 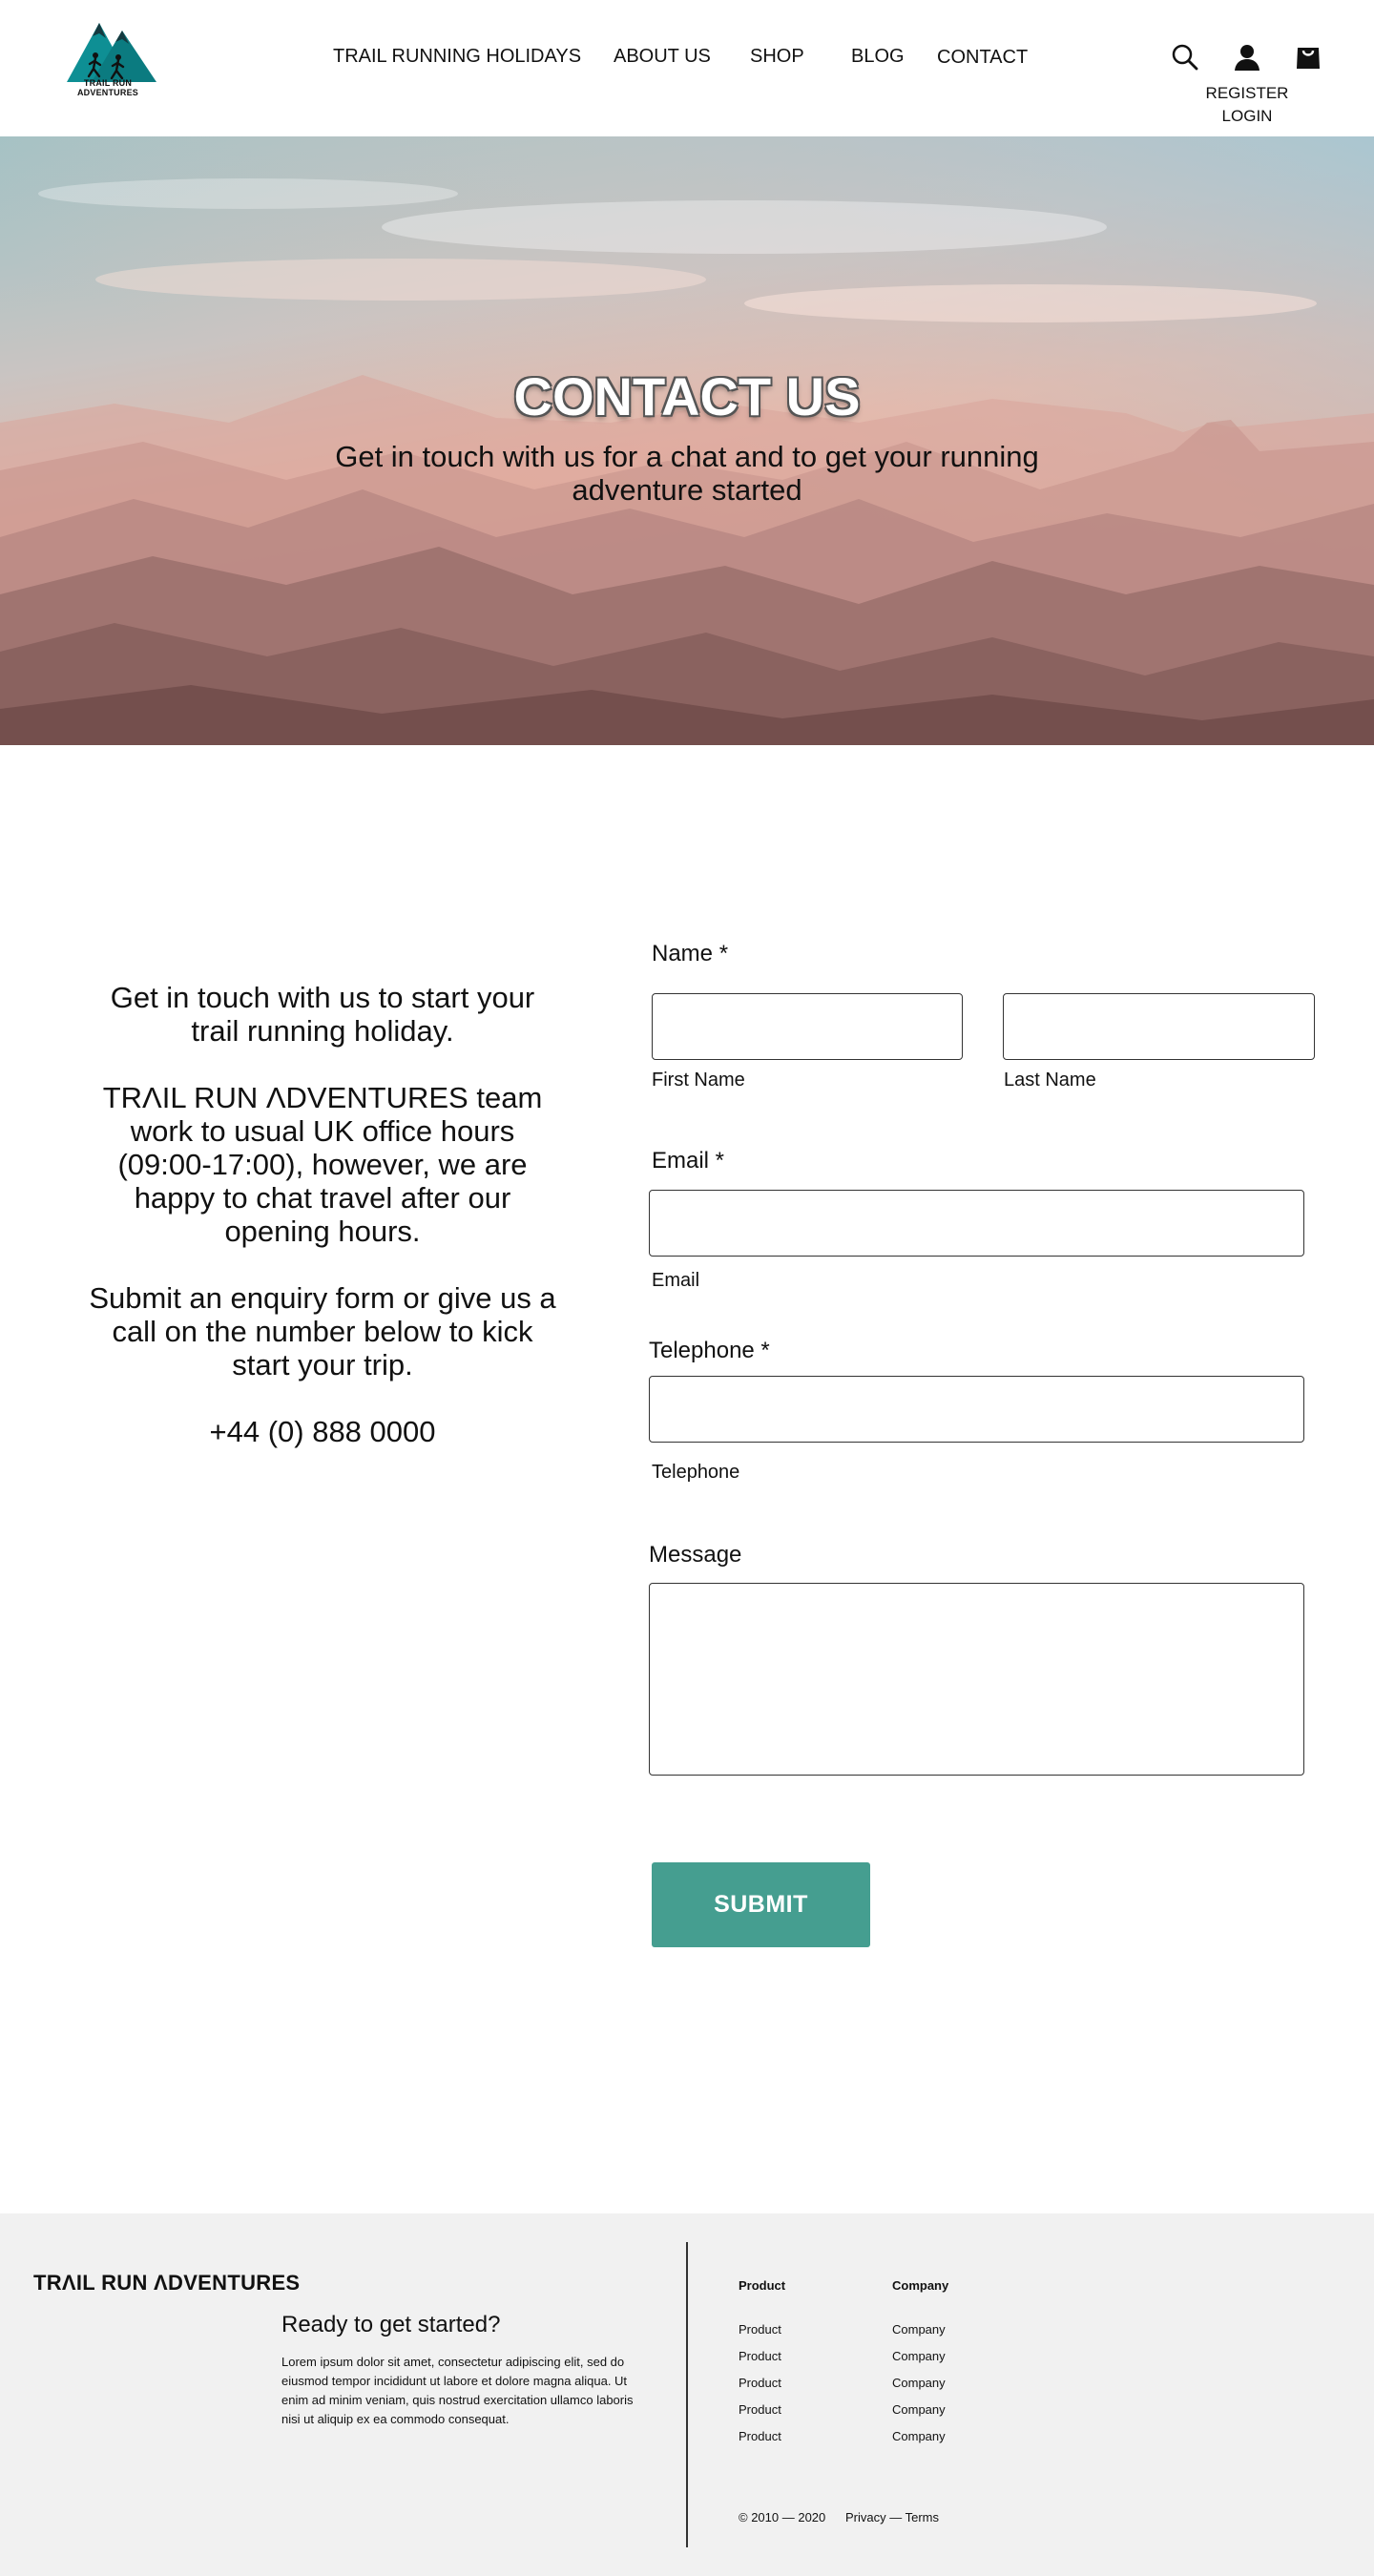 What do you see at coordinates (761, 1904) in the screenshot?
I see `submit-button: SUBMIT` at bounding box center [761, 1904].